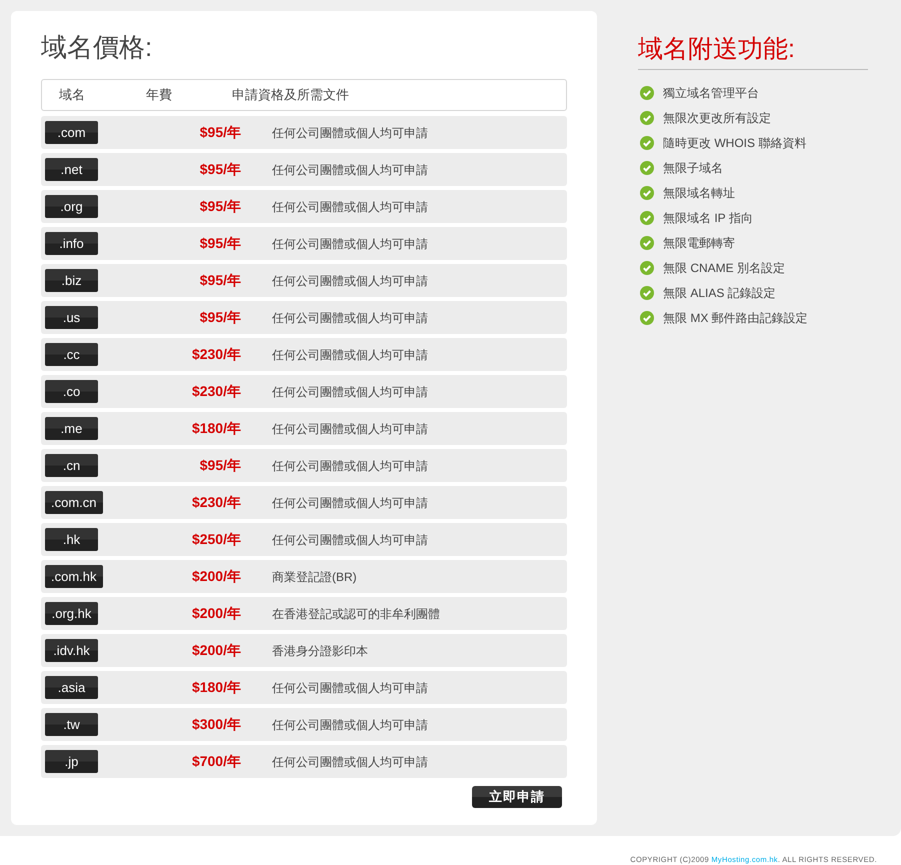 The width and height of the screenshot is (901, 865). Describe the element at coordinates (71, 724) in the screenshot. I see `domain-tag: .tw` at that location.